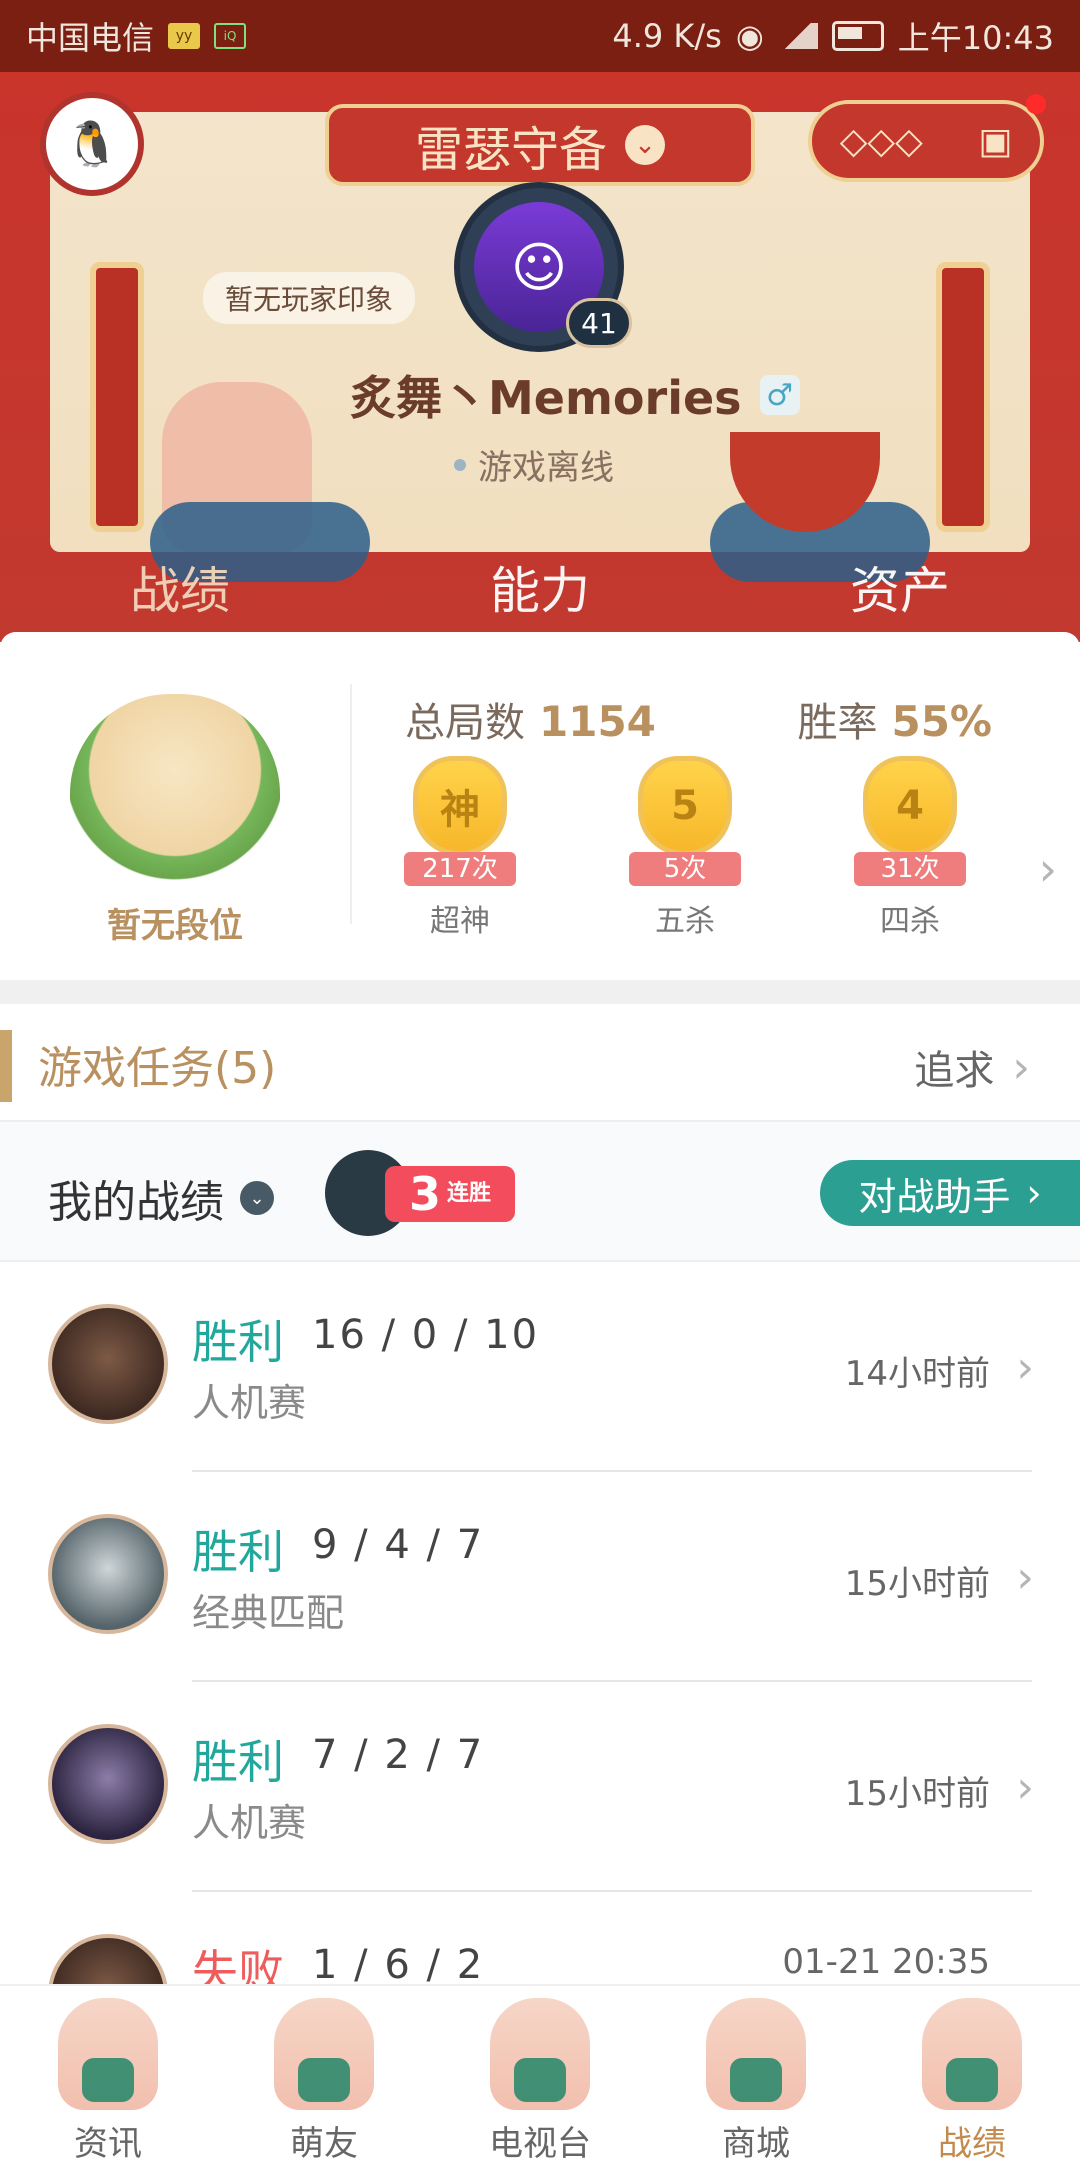 This screenshot has height=2160, width=1080. What do you see at coordinates (954, 1071) in the screenshot?
I see `tasks-more-text: 追求` at bounding box center [954, 1071].